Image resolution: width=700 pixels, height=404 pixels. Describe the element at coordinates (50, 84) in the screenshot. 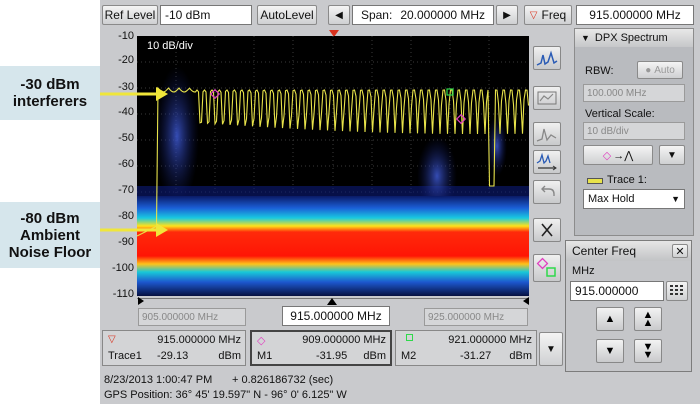

I see `callout-interferers-line1: -30 dBm` at that location.